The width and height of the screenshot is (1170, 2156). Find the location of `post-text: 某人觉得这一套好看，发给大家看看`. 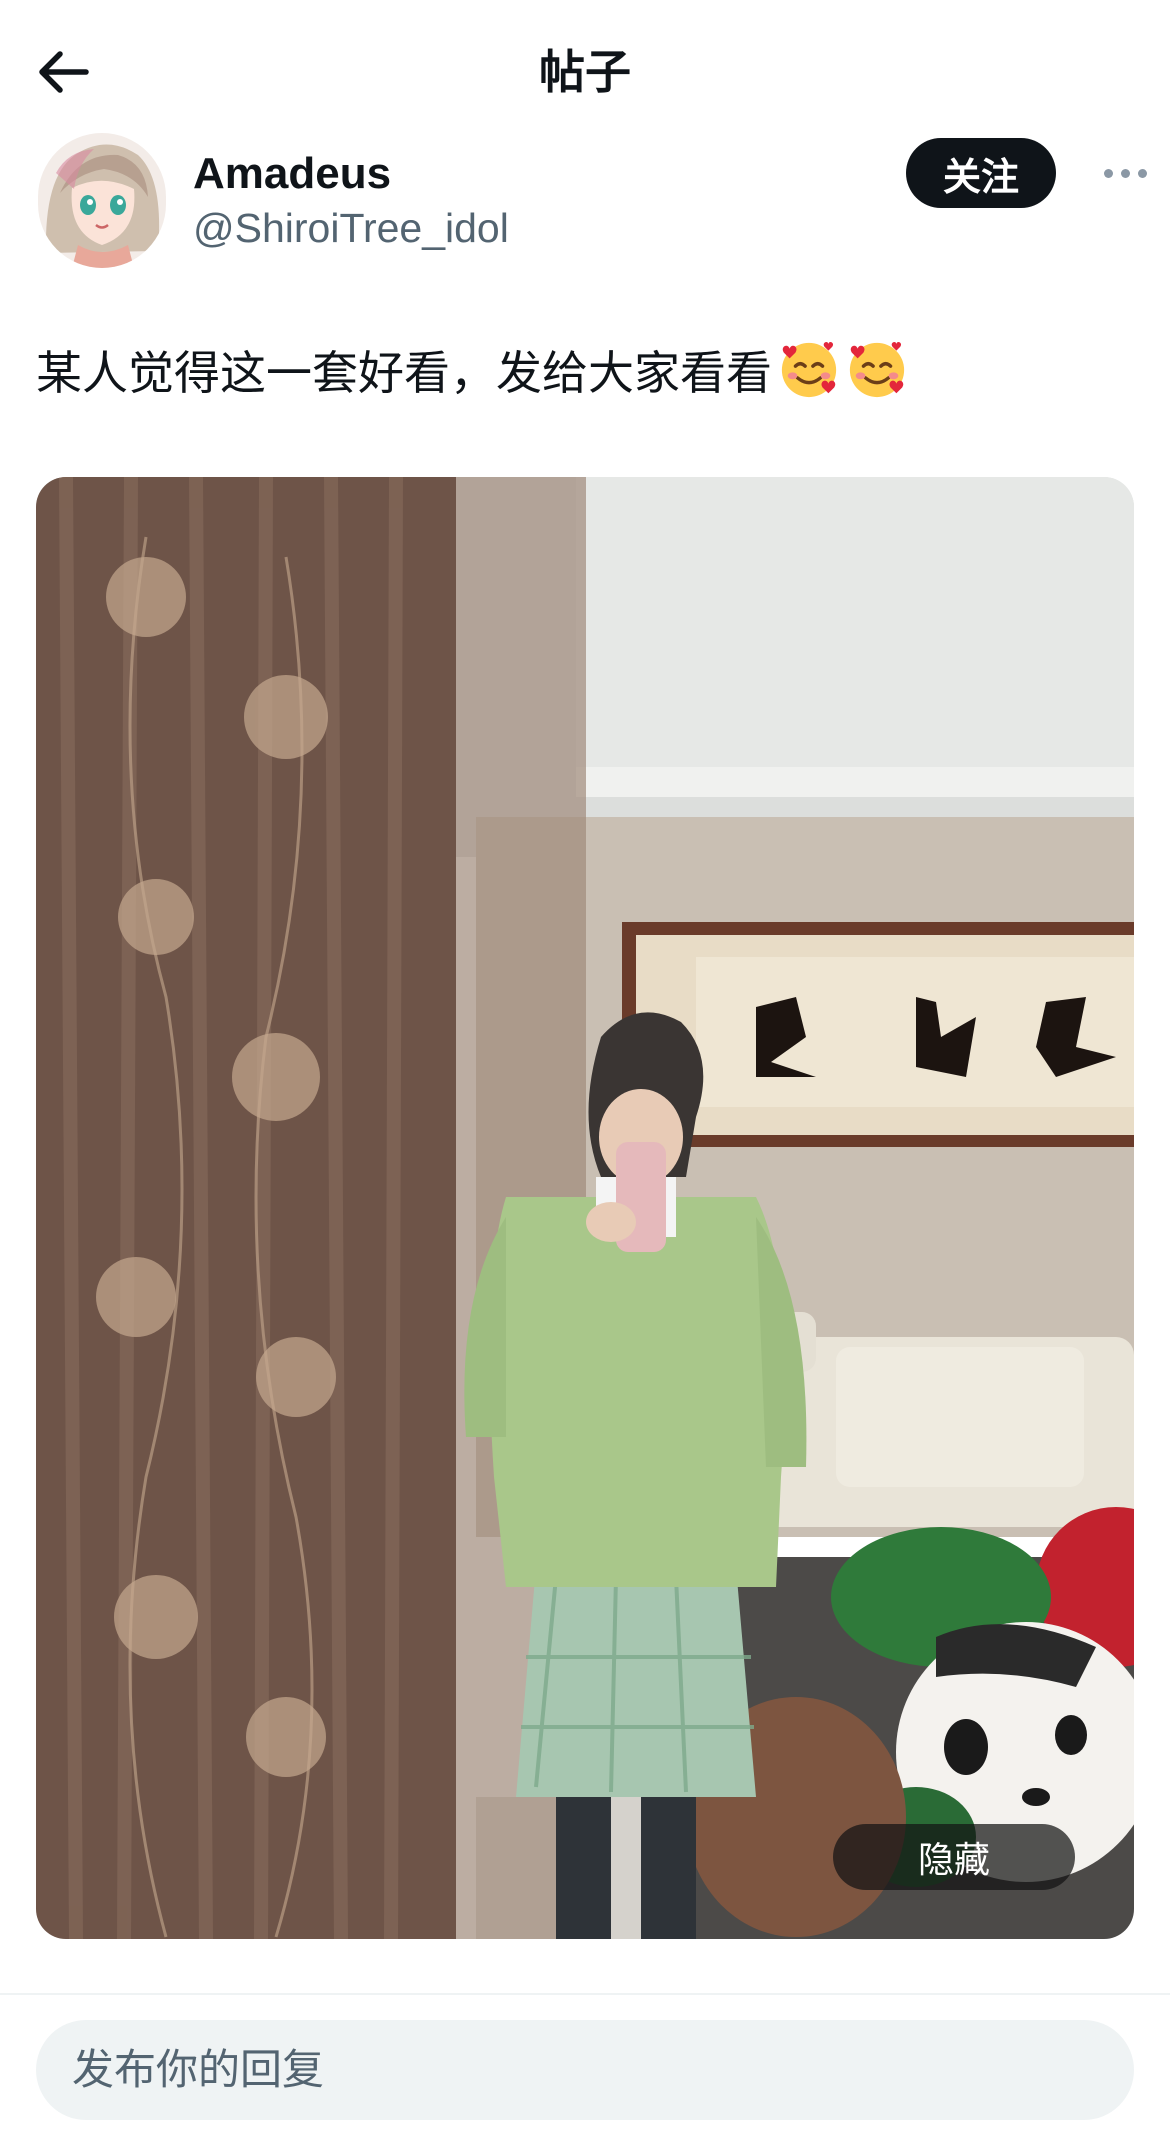

post-text: 某人觉得这一套好看，发给大家看看 is located at coordinates (472, 373).